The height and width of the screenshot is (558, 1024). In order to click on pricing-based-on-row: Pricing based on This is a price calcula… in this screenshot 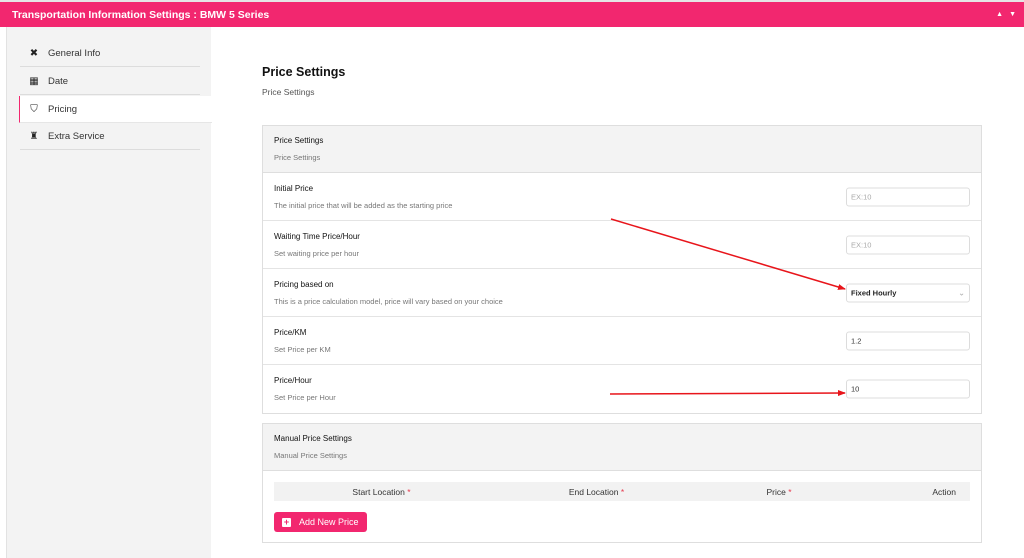, I will do `click(622, 293)`.